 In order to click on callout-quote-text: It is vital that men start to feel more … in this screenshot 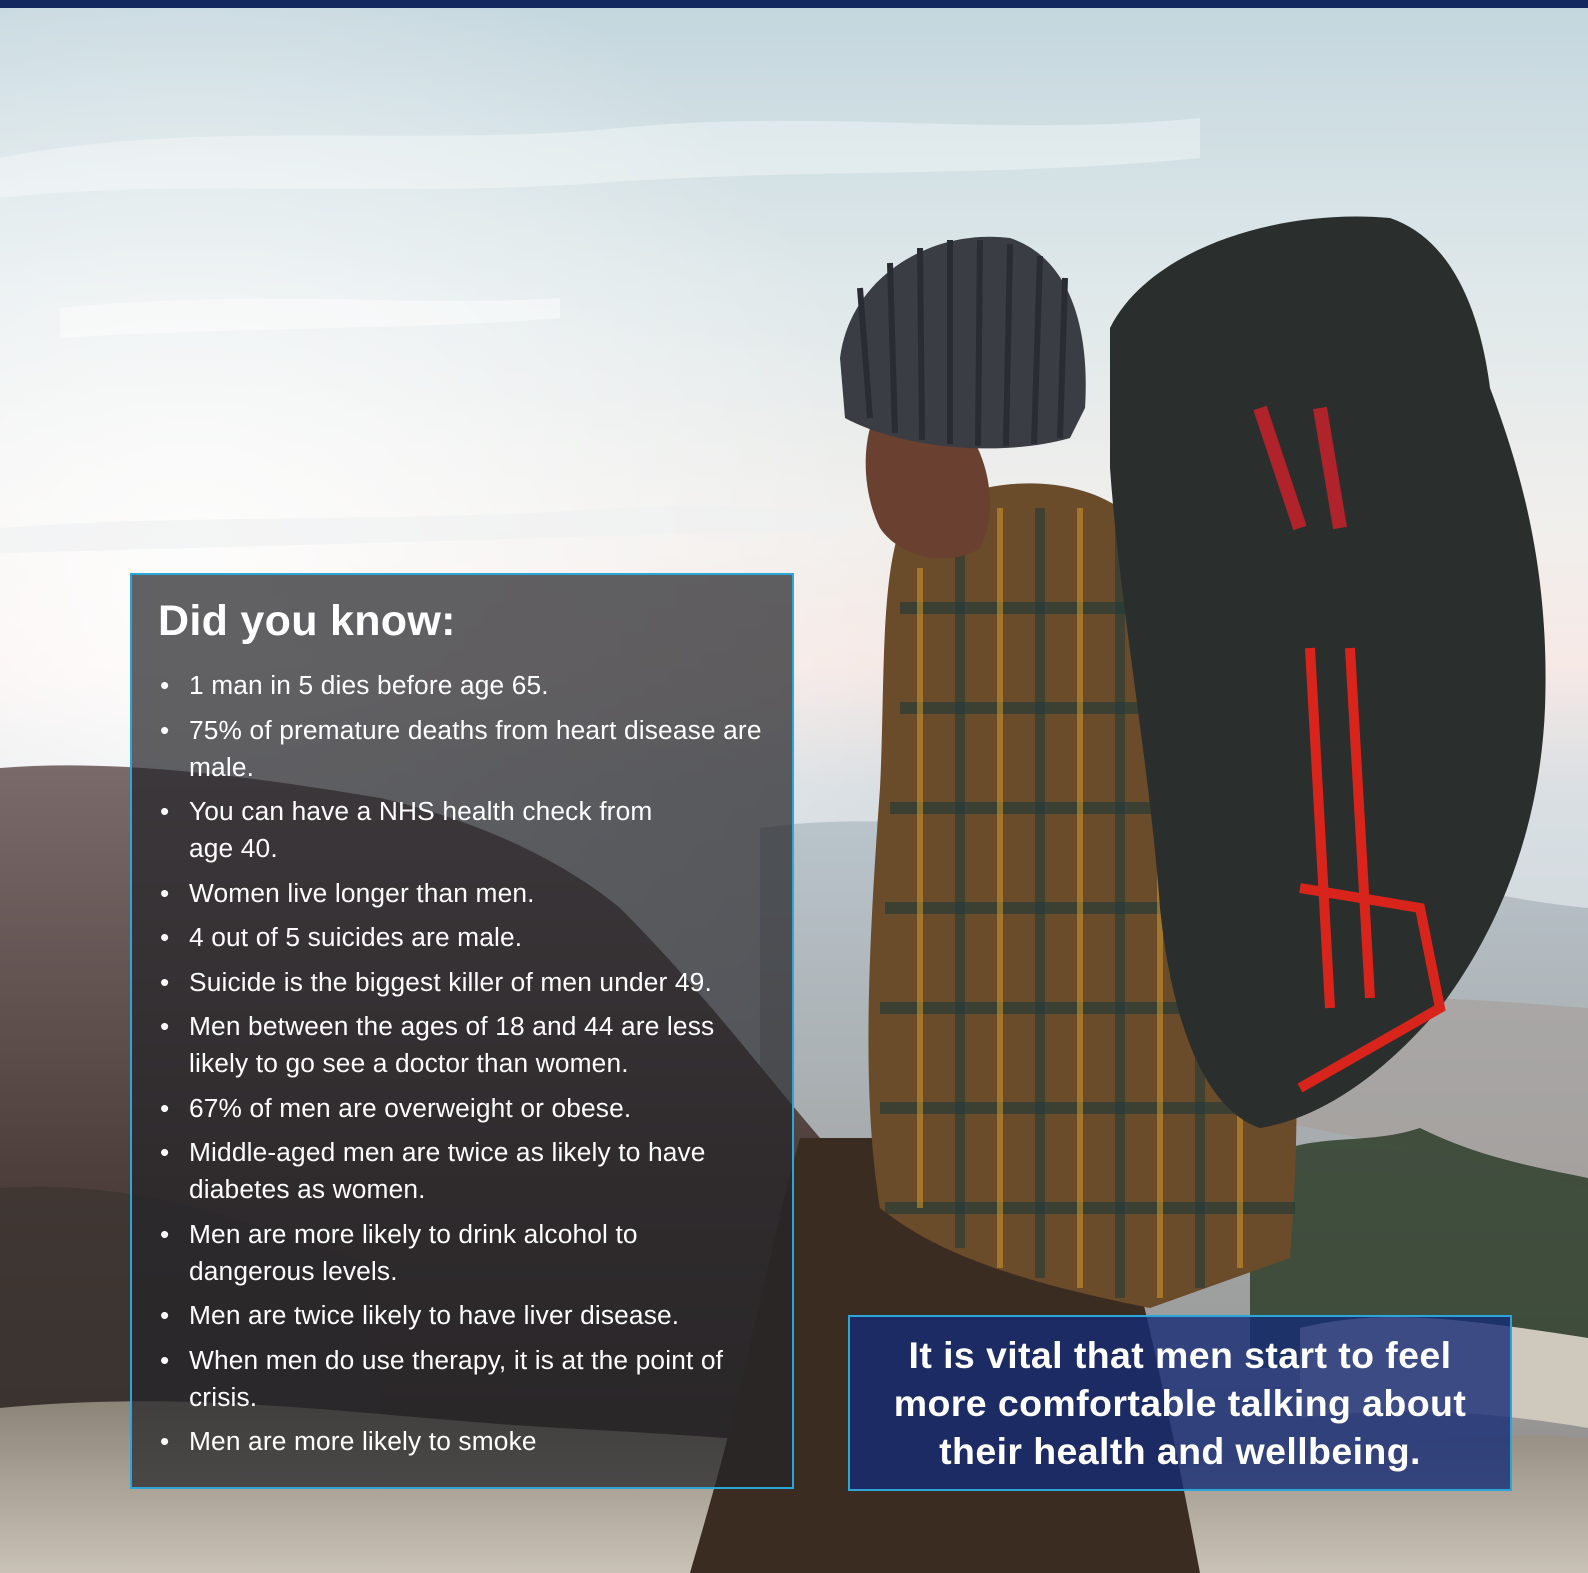, I will do `click(1180, 1403)`.